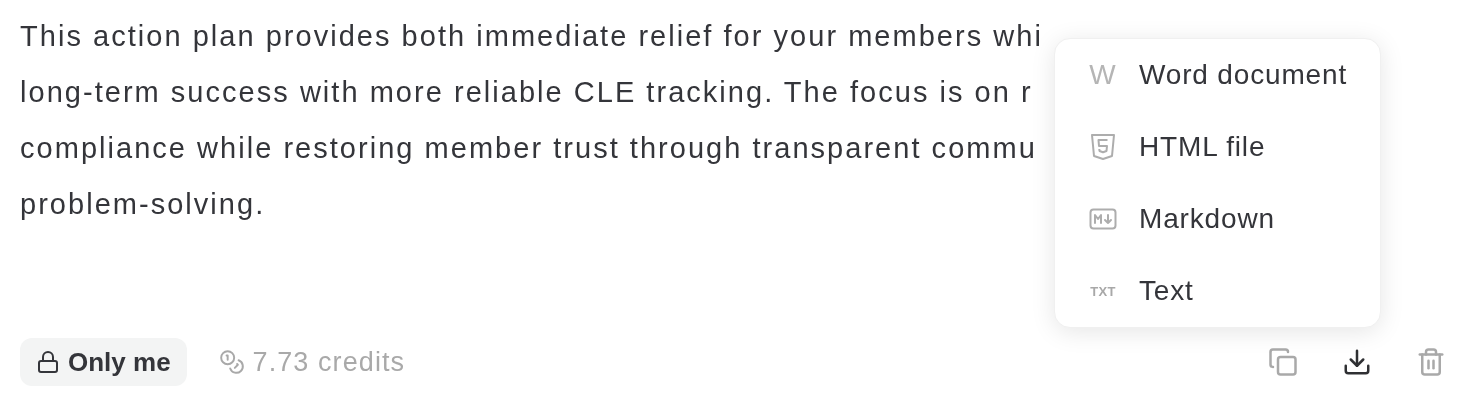 Image resolution: width=1474 pixels, height=420 pixels. Describe the element at coordinates (531, 36) in the screenshot. I see `message-text-line: This action plan provides both immediate relief for your members whi` at that location.